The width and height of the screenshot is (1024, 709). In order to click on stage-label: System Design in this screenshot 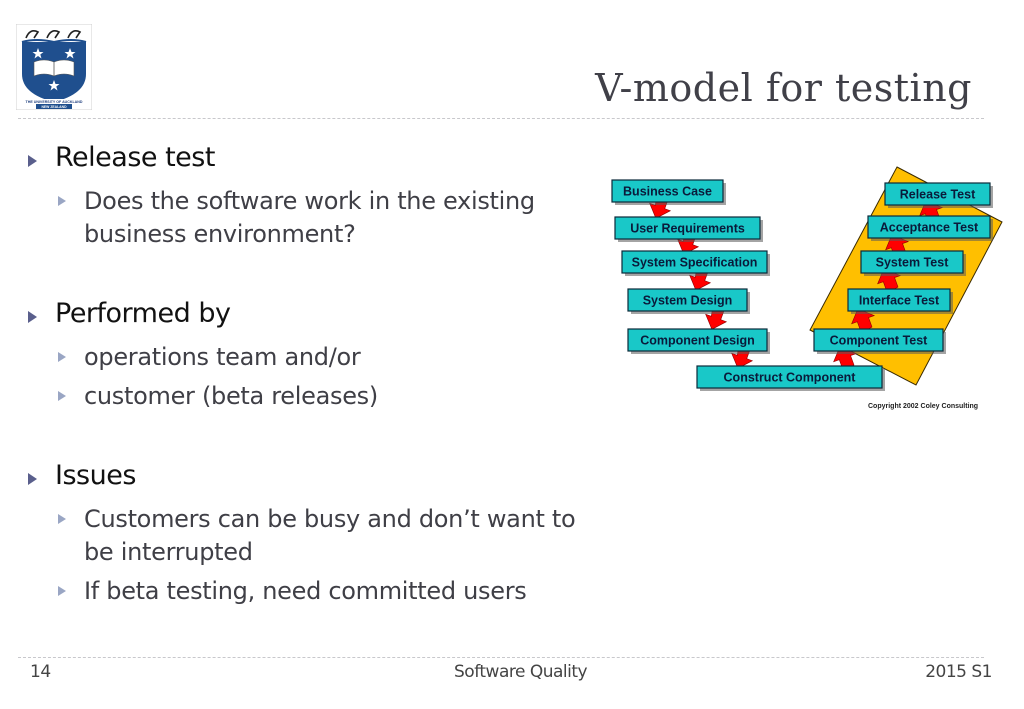, I will do `click(688, 301)`.